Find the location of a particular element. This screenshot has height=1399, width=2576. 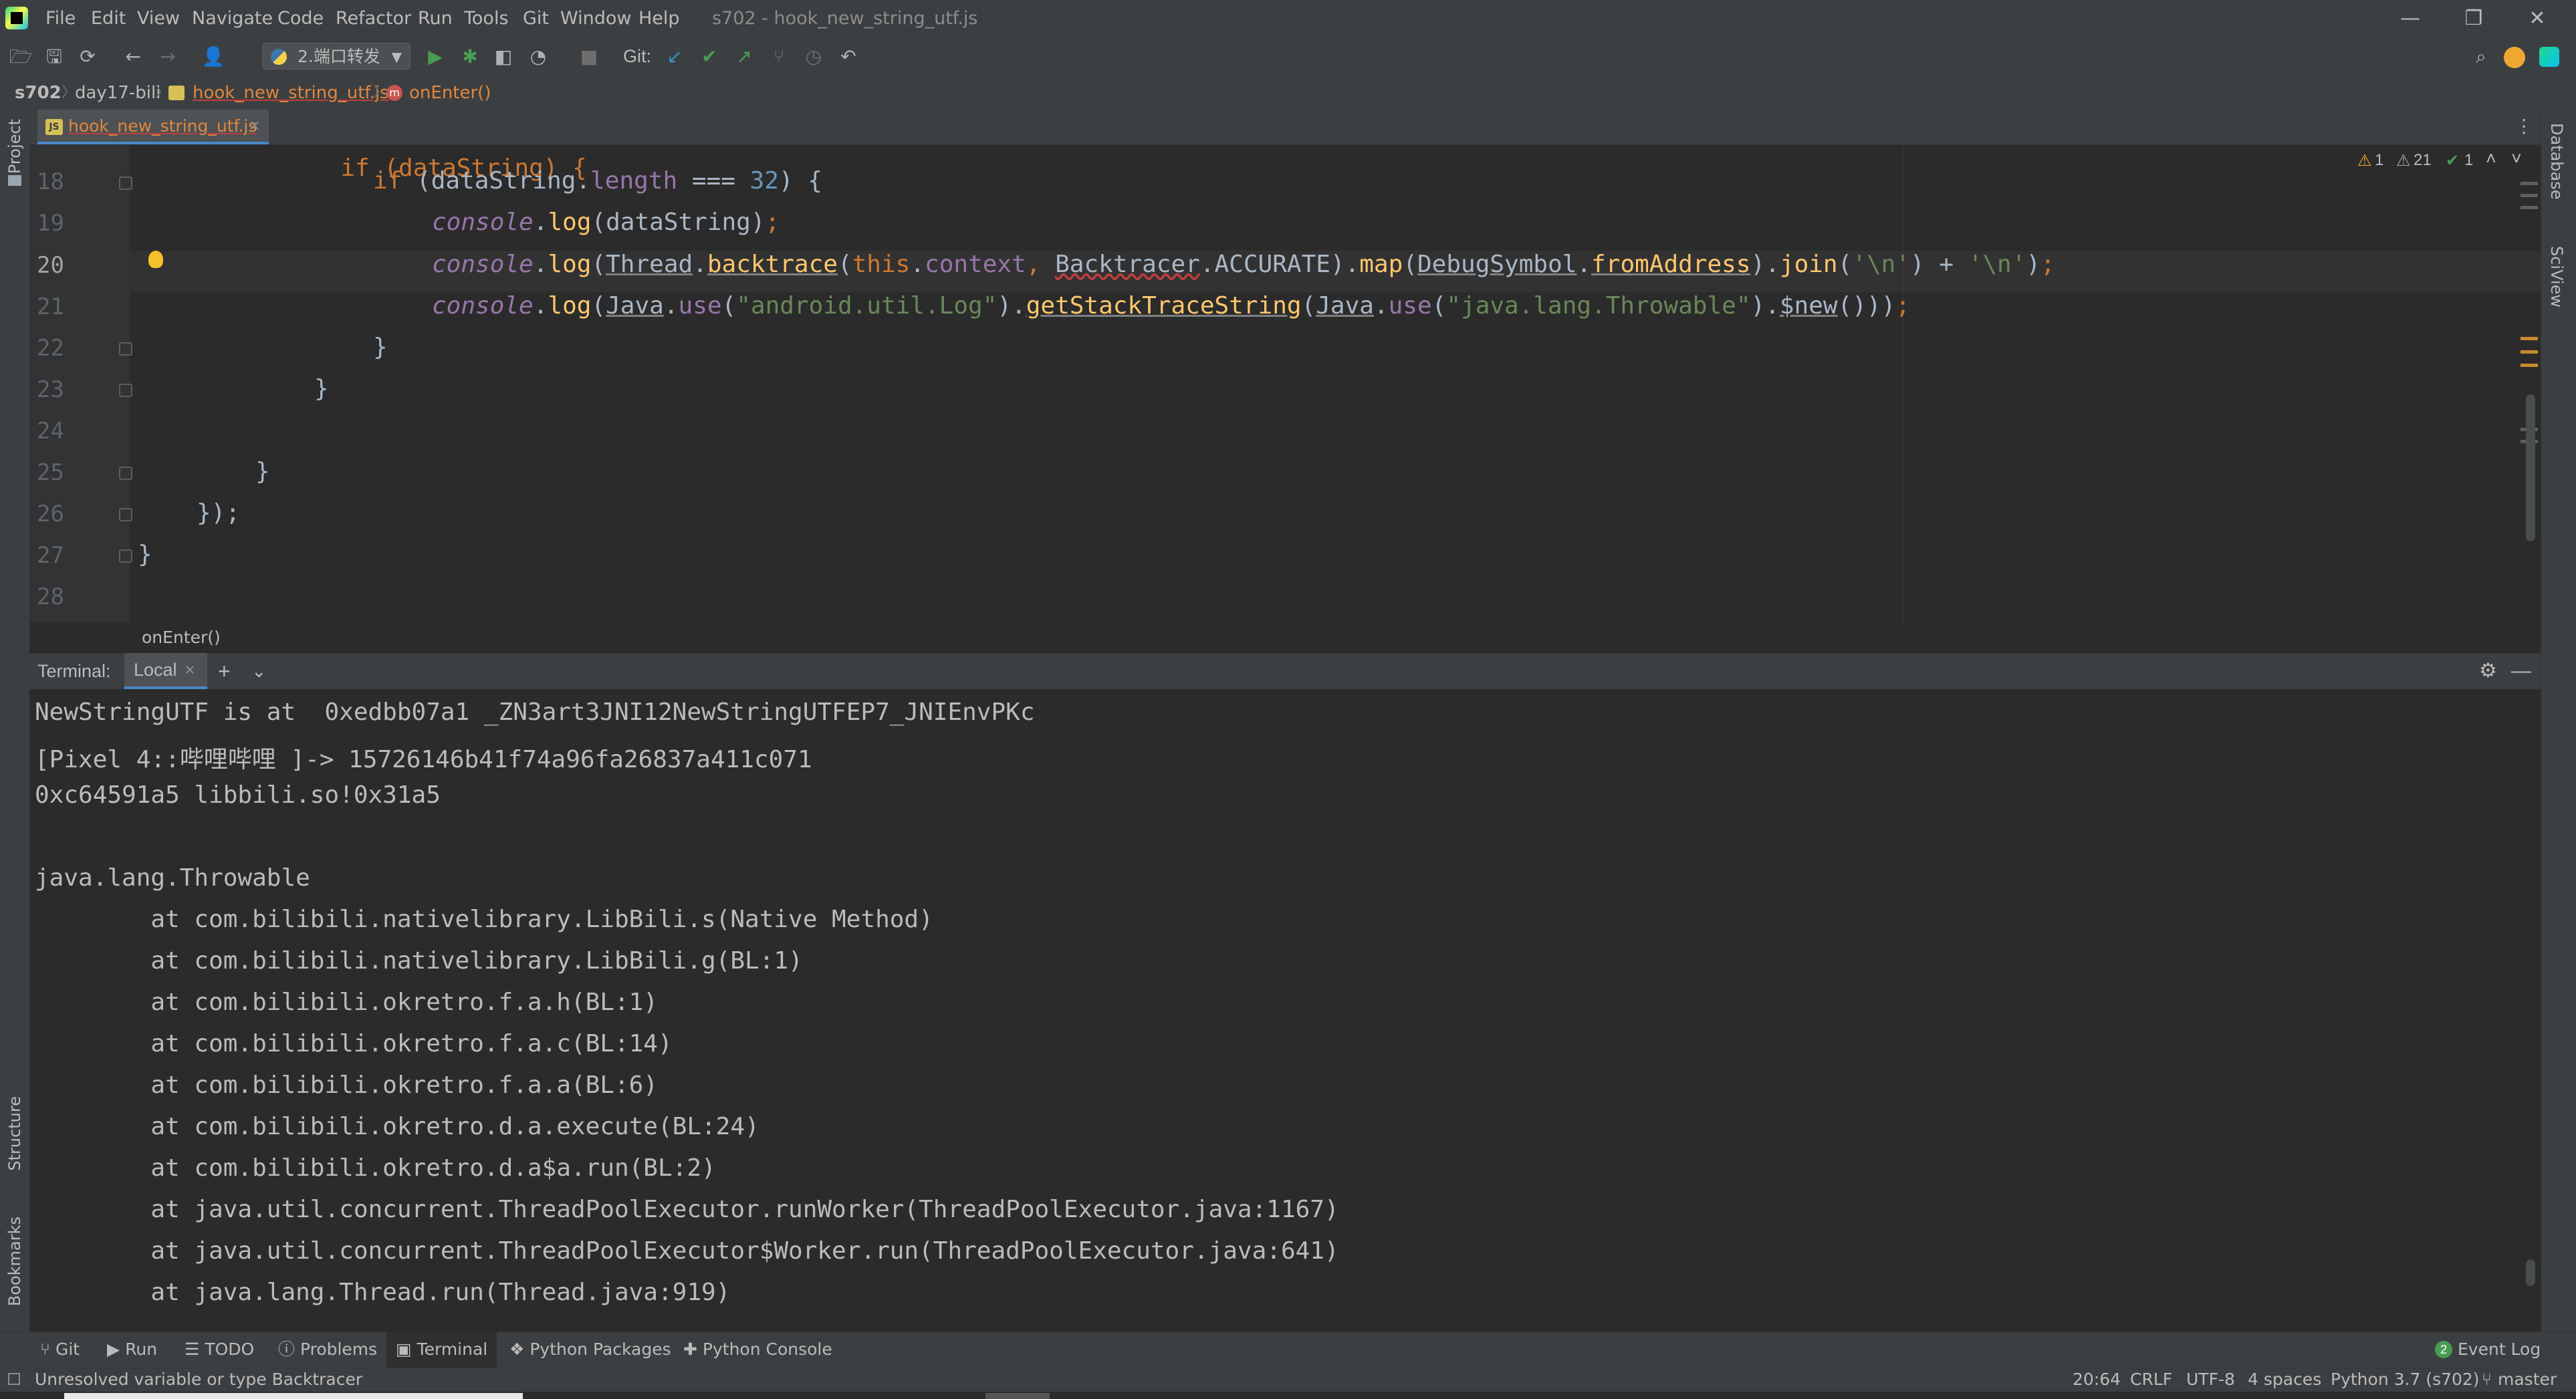

toolbox-icon is located at coordinates (2549, 57).